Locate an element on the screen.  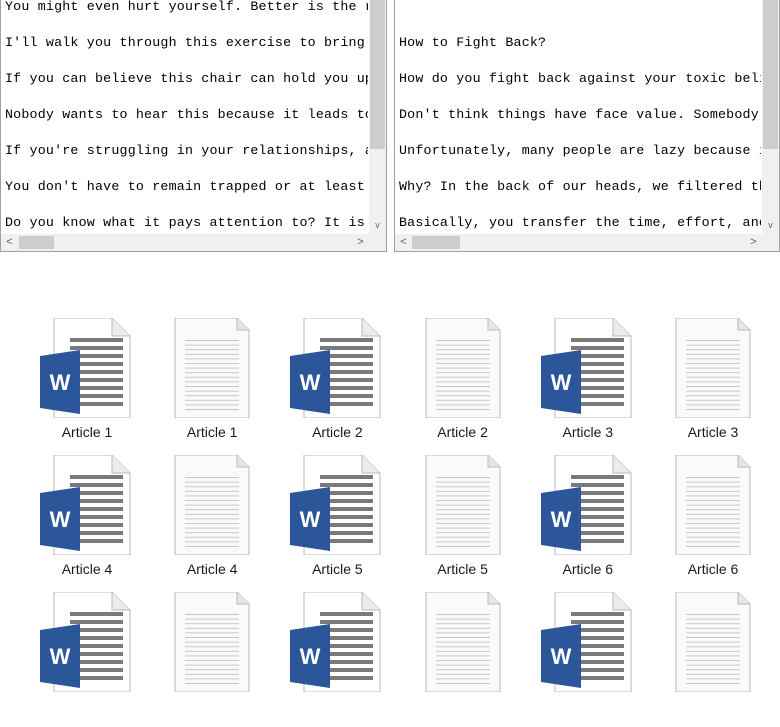
text-line is located at coordinates (580, 12).